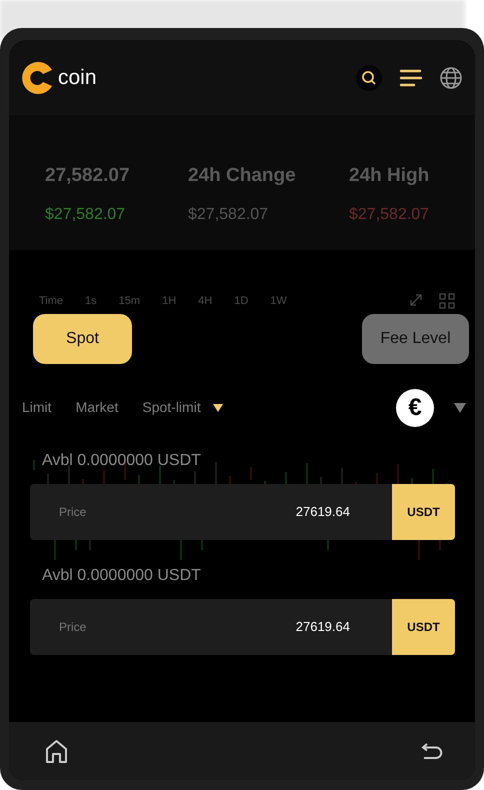  I want to click on home-icon, so click(56, 751).